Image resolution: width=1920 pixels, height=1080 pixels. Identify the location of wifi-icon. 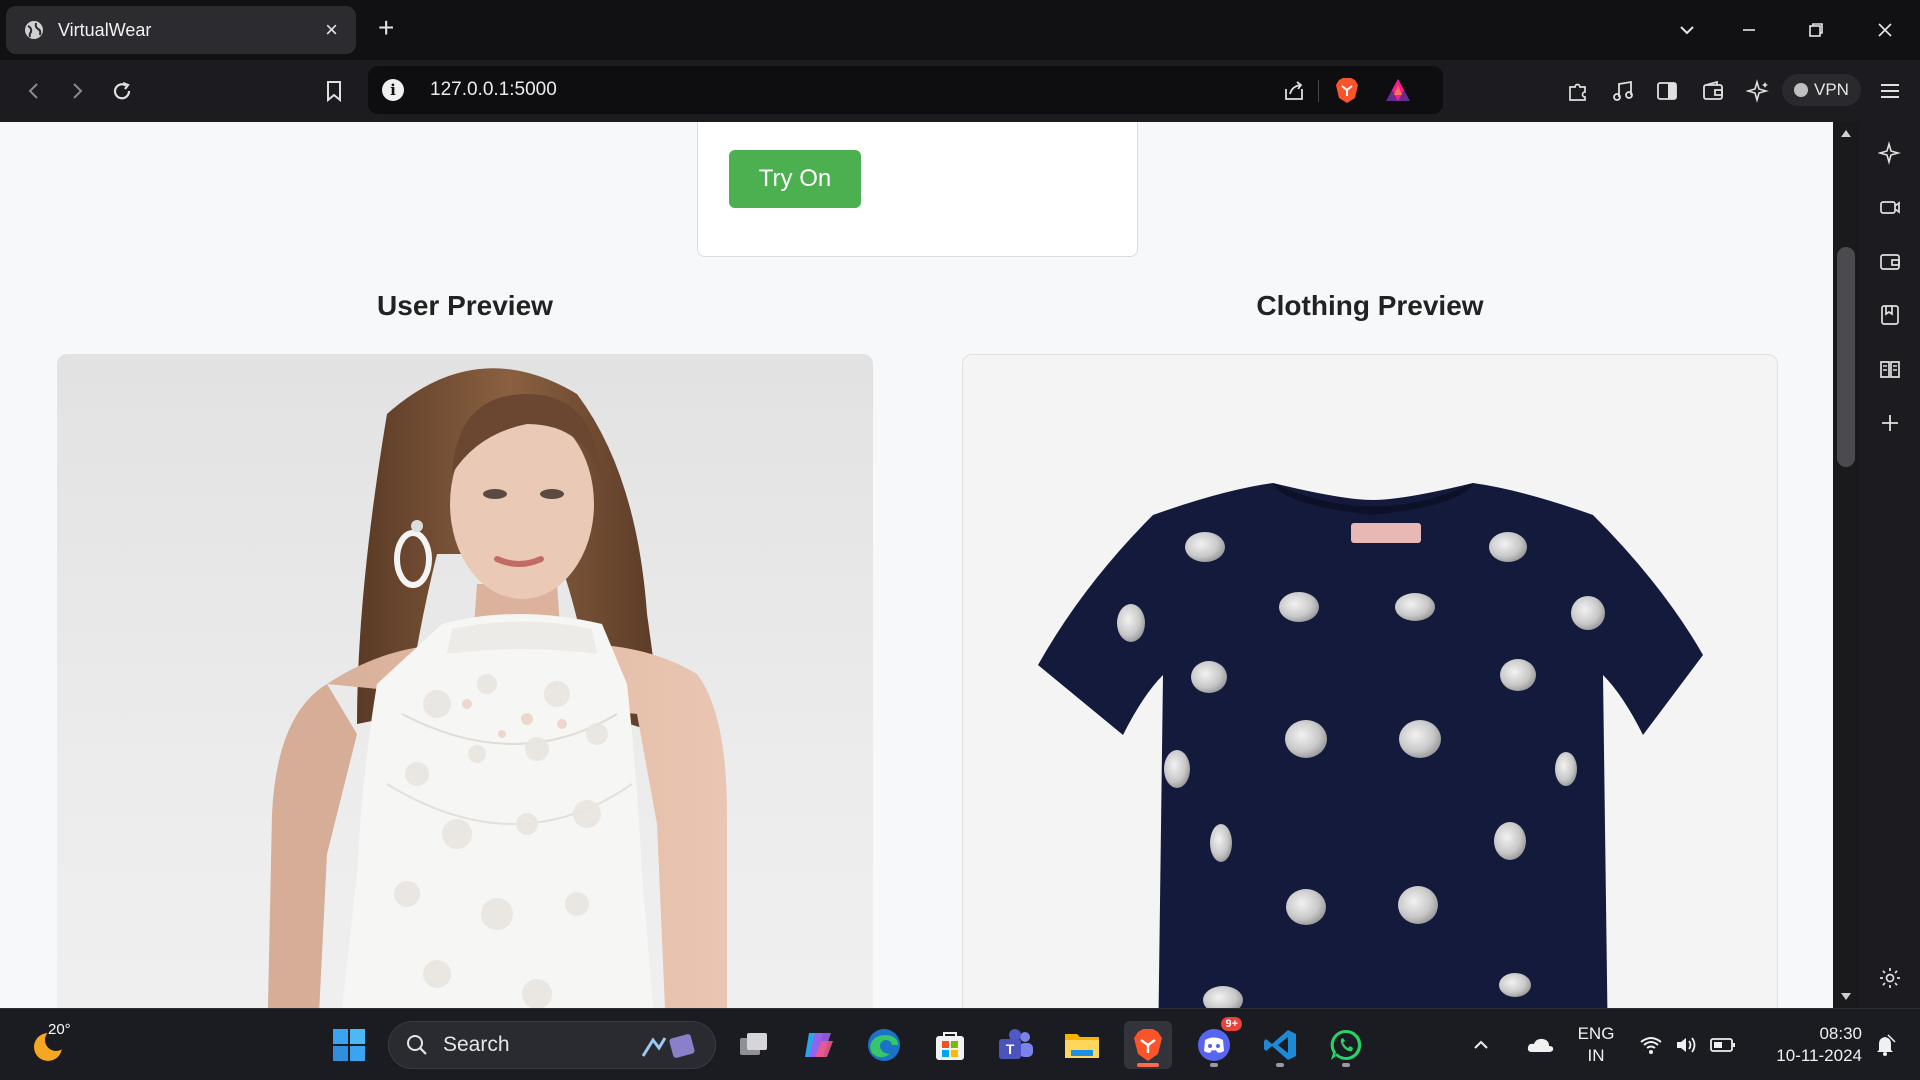
(1651, 1045).